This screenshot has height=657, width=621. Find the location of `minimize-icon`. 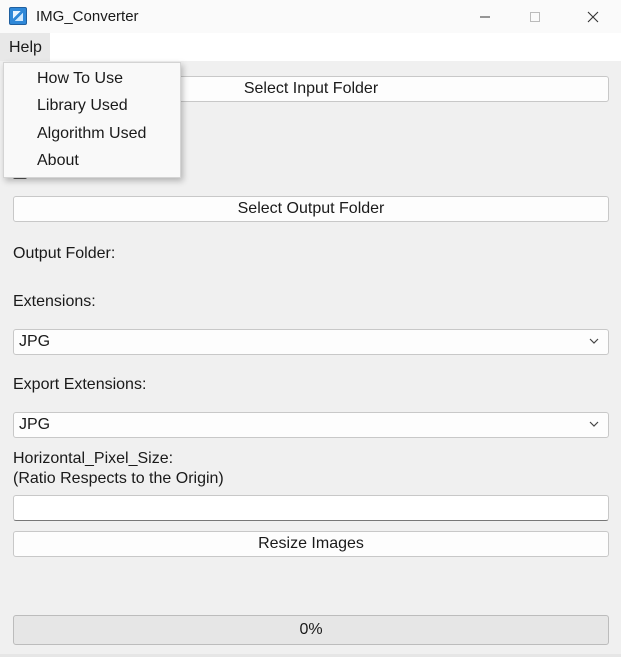

minimize-icon is located at coordinates (485, 16).